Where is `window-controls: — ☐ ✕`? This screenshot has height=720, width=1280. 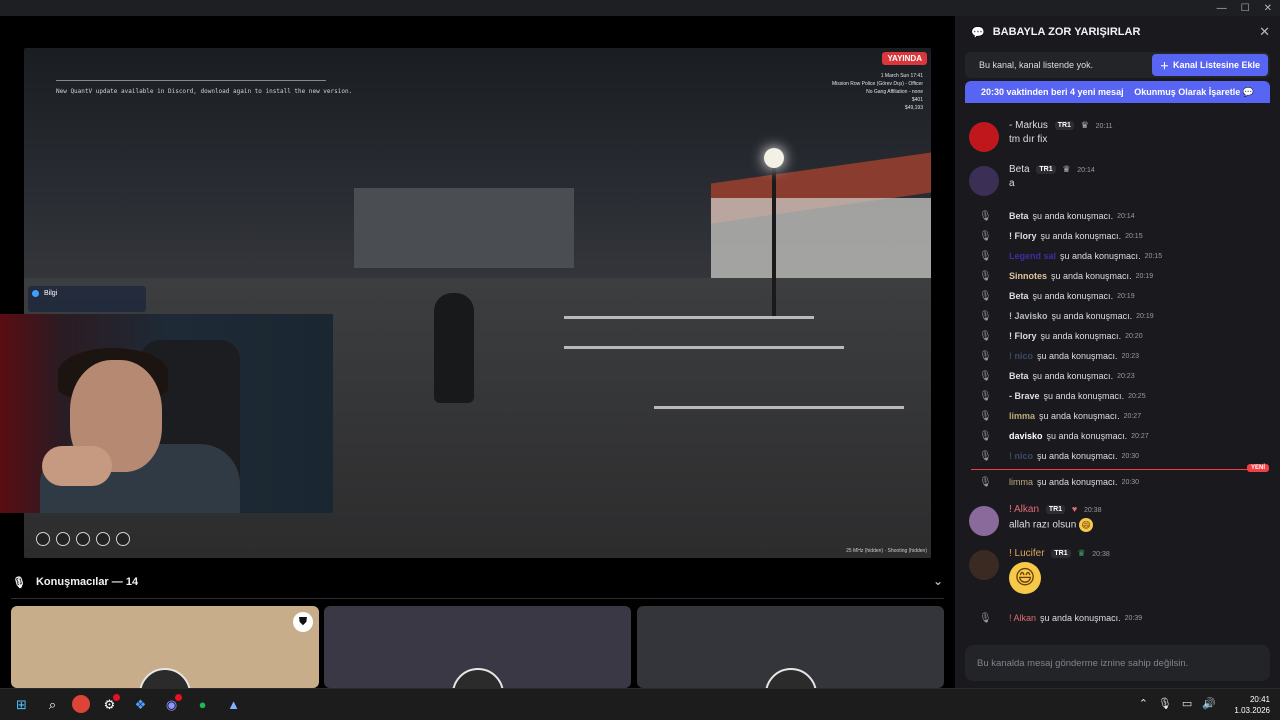
window-controls: — ☐ ✕ is located at coordinates (1244, 8).